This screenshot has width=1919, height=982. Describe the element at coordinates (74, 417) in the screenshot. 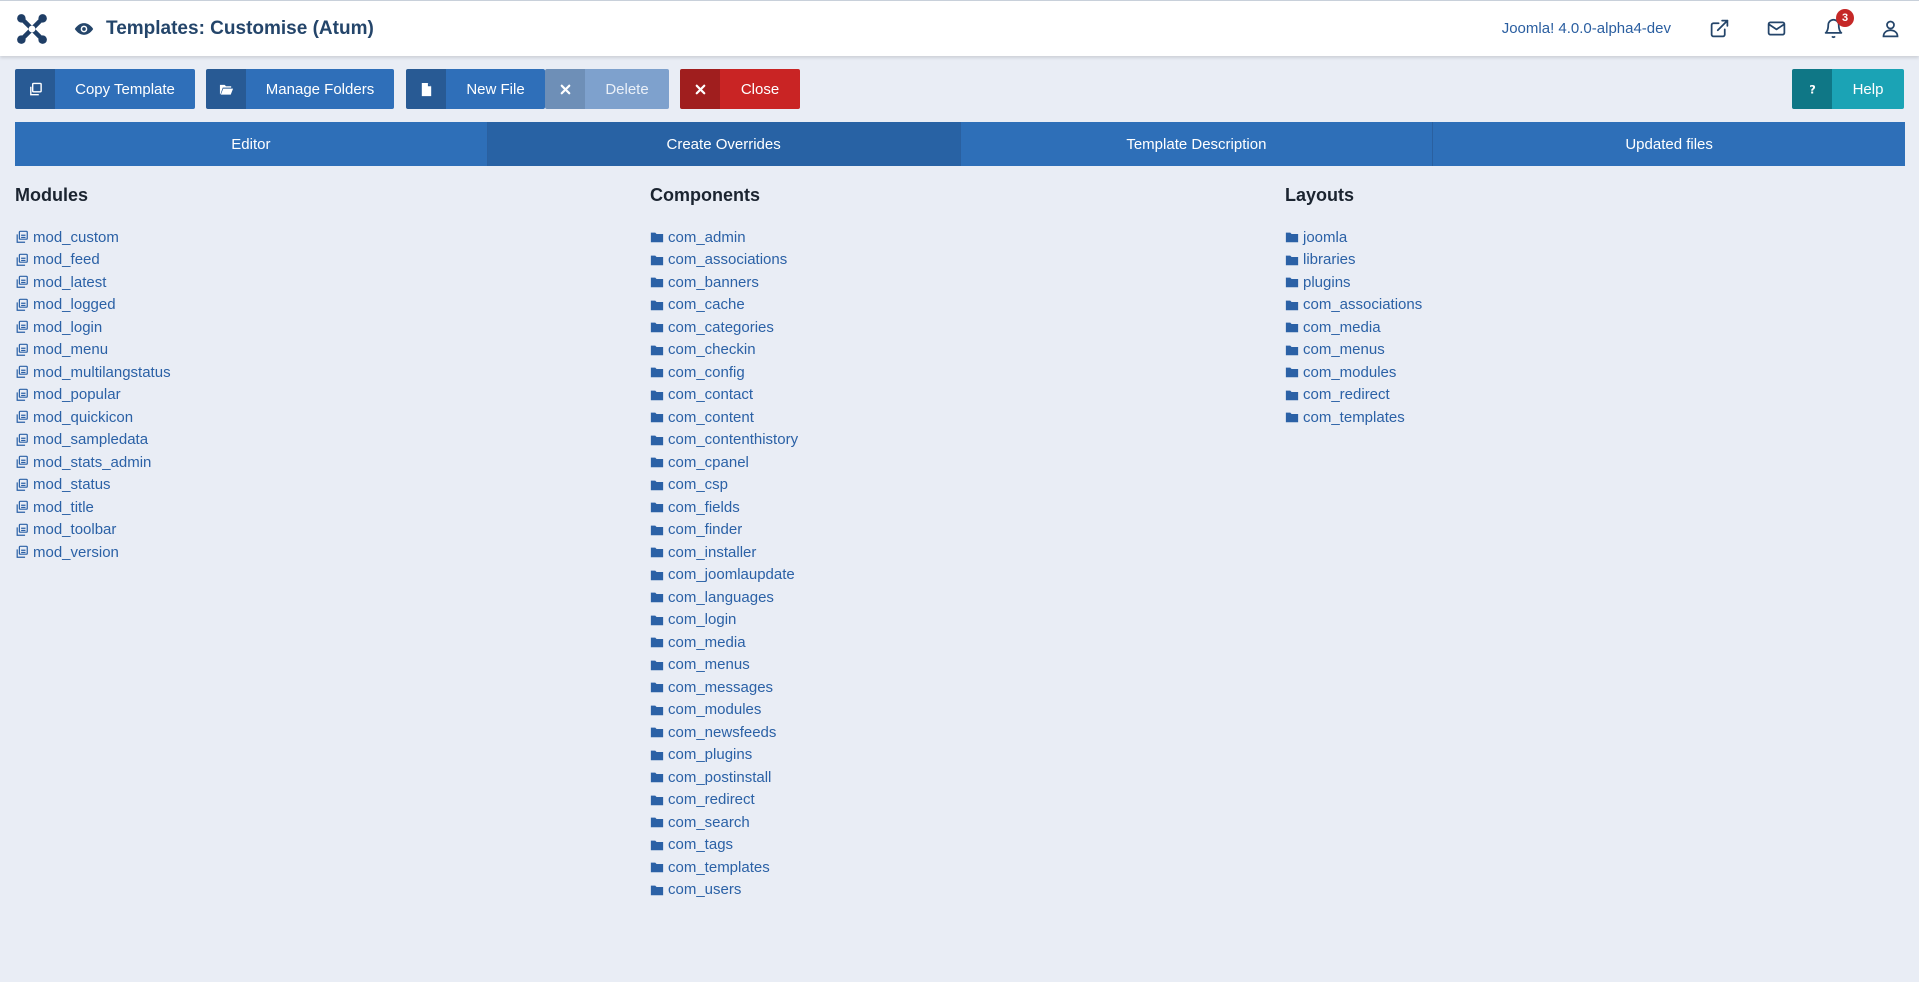

I see `override-link: mod_quickicon` at that location.